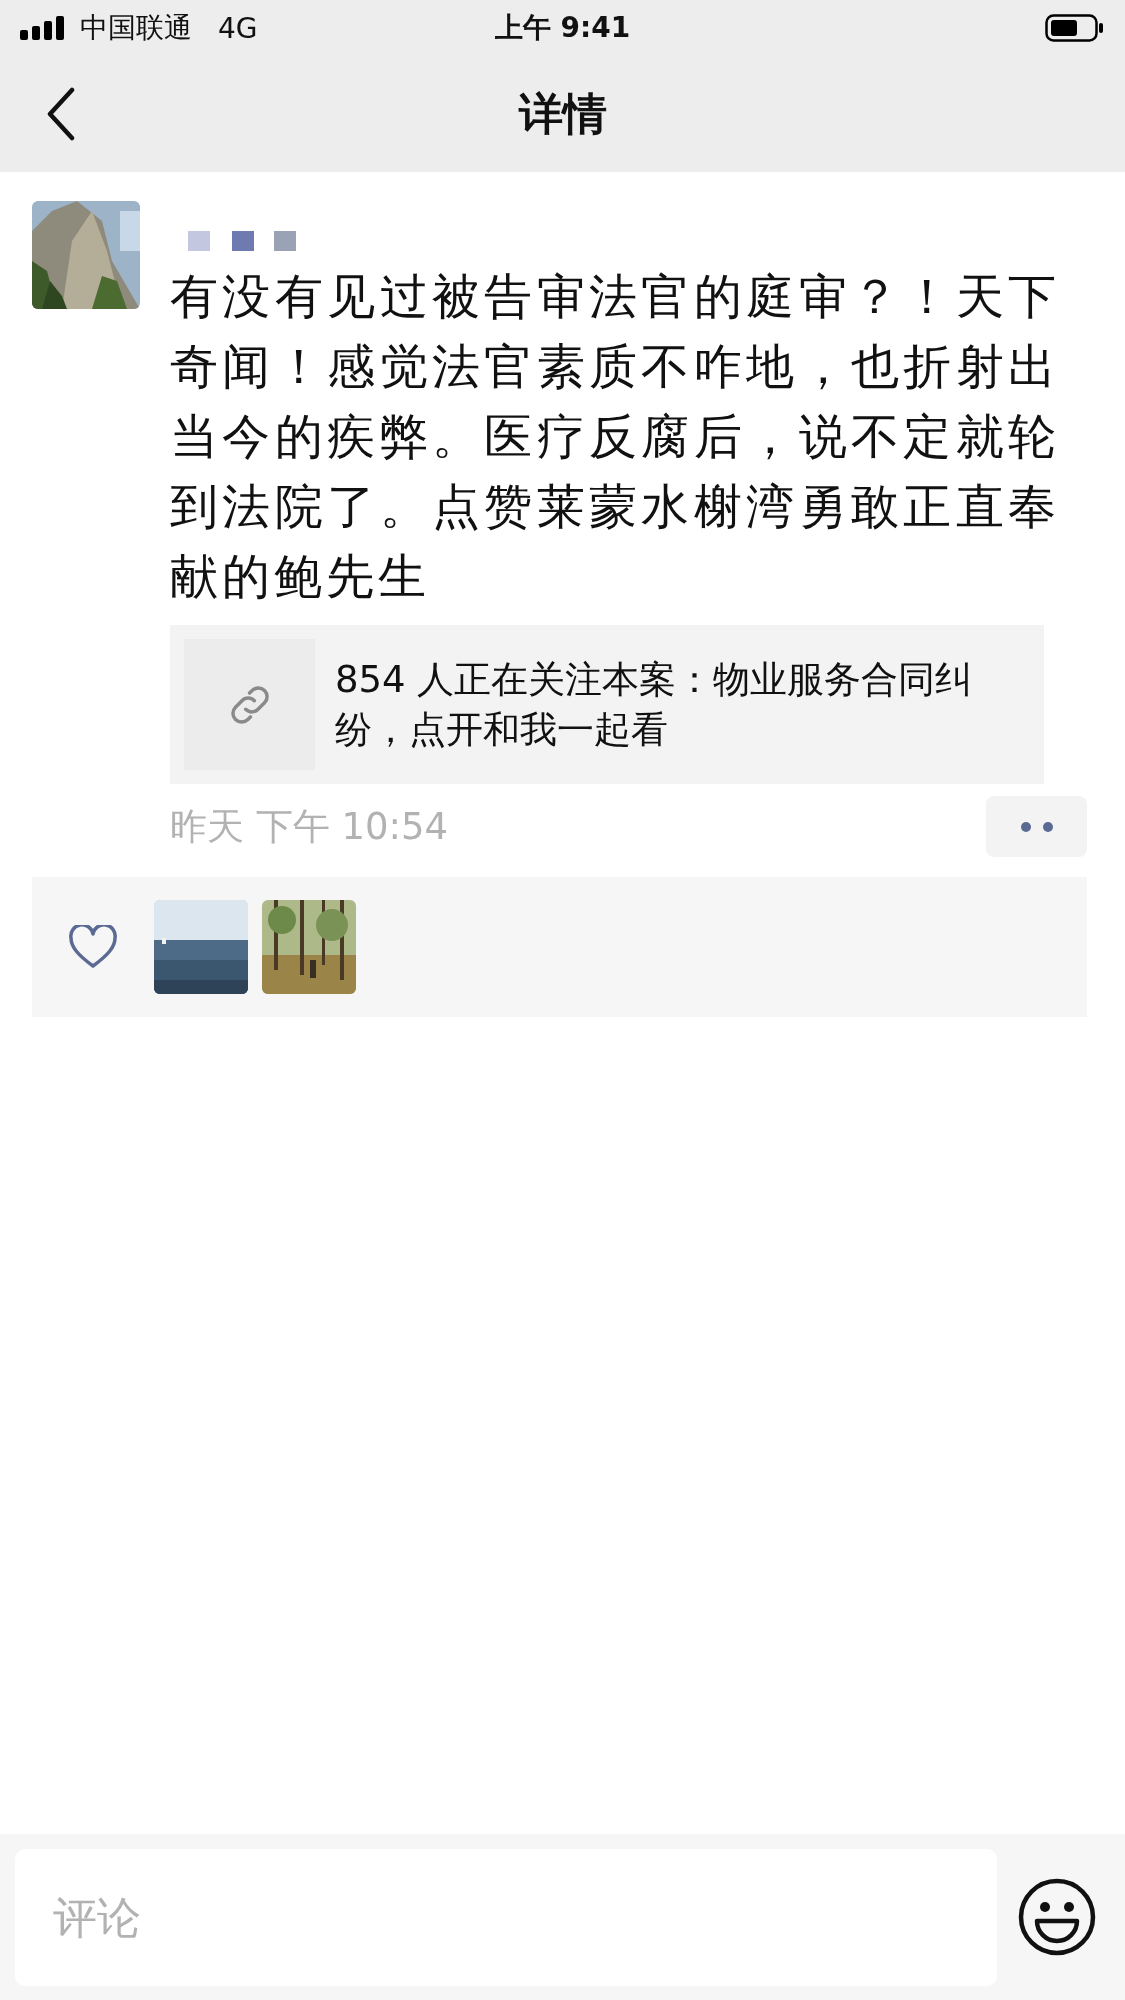 The image size is (1125, 2000). Describe the element at coordinates (61, 114) in the screenshot. I see `back-icon` at that location.